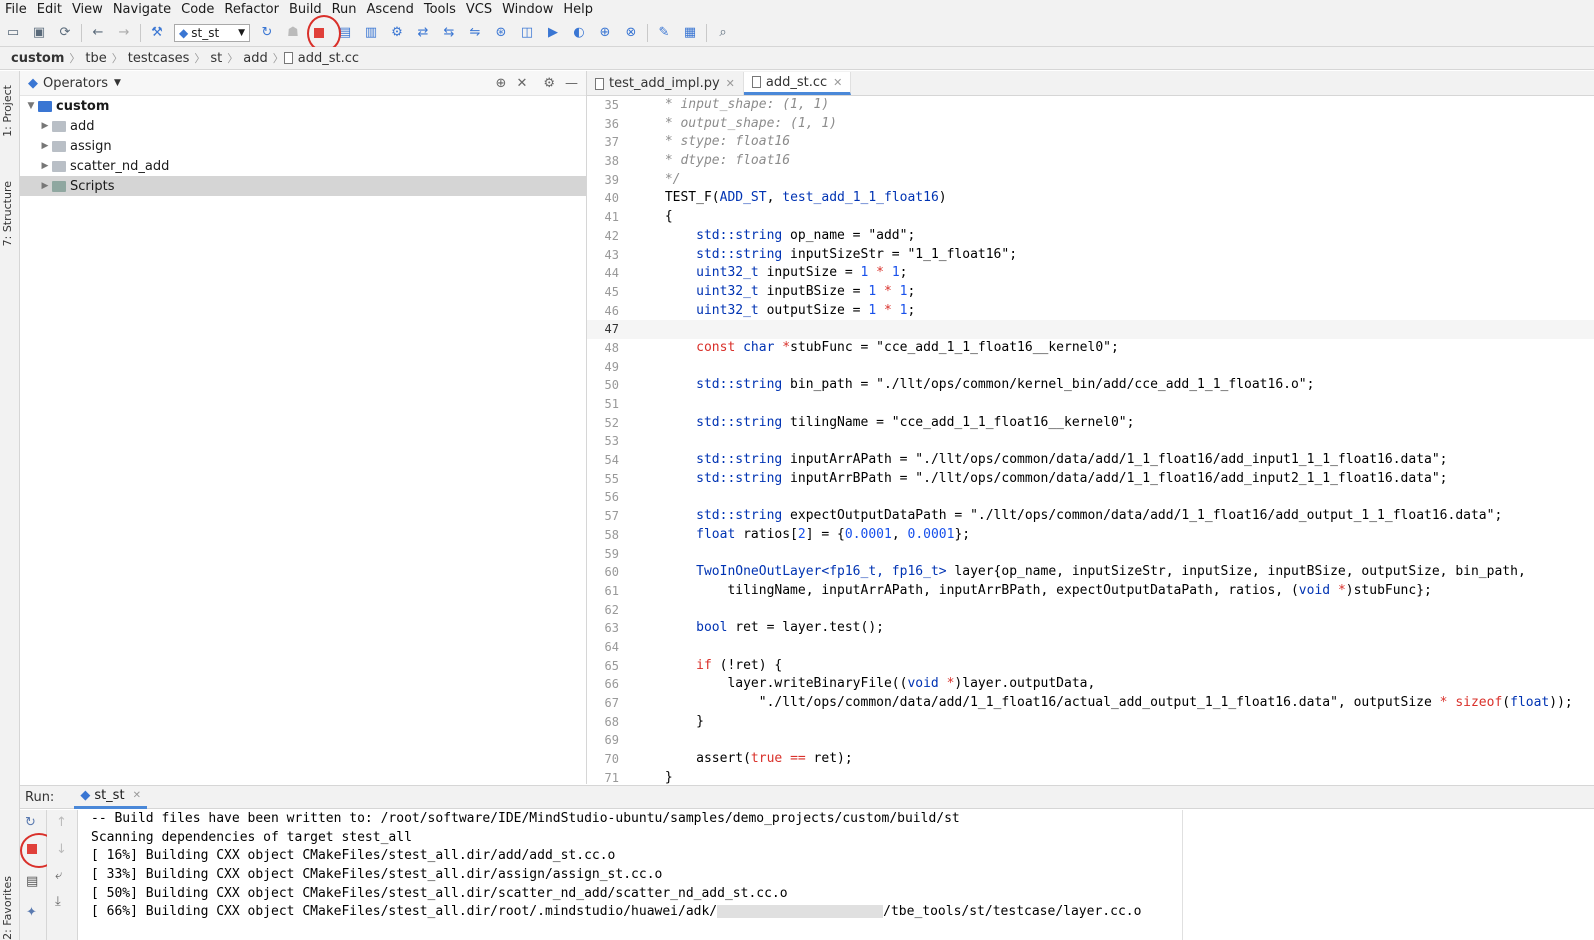 The width and height of the screenshot is (1594, 940). Describe the element at coordinates (1090, 628) in the screenshot. I see `code-line: 63 bool ret = layer.test();` at that location.